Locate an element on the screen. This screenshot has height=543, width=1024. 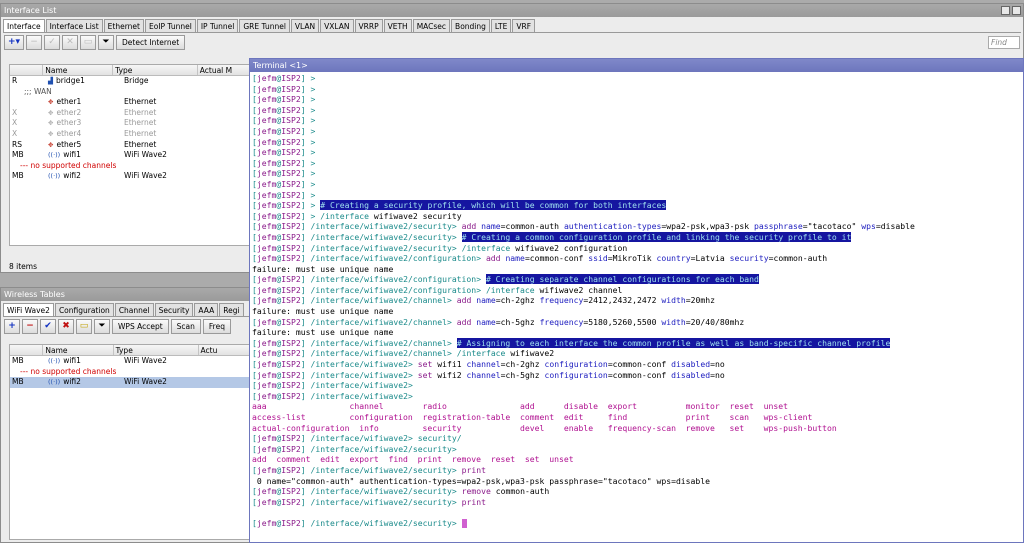
row-name: ✥ ether2 is located at coordinates (65, 112).